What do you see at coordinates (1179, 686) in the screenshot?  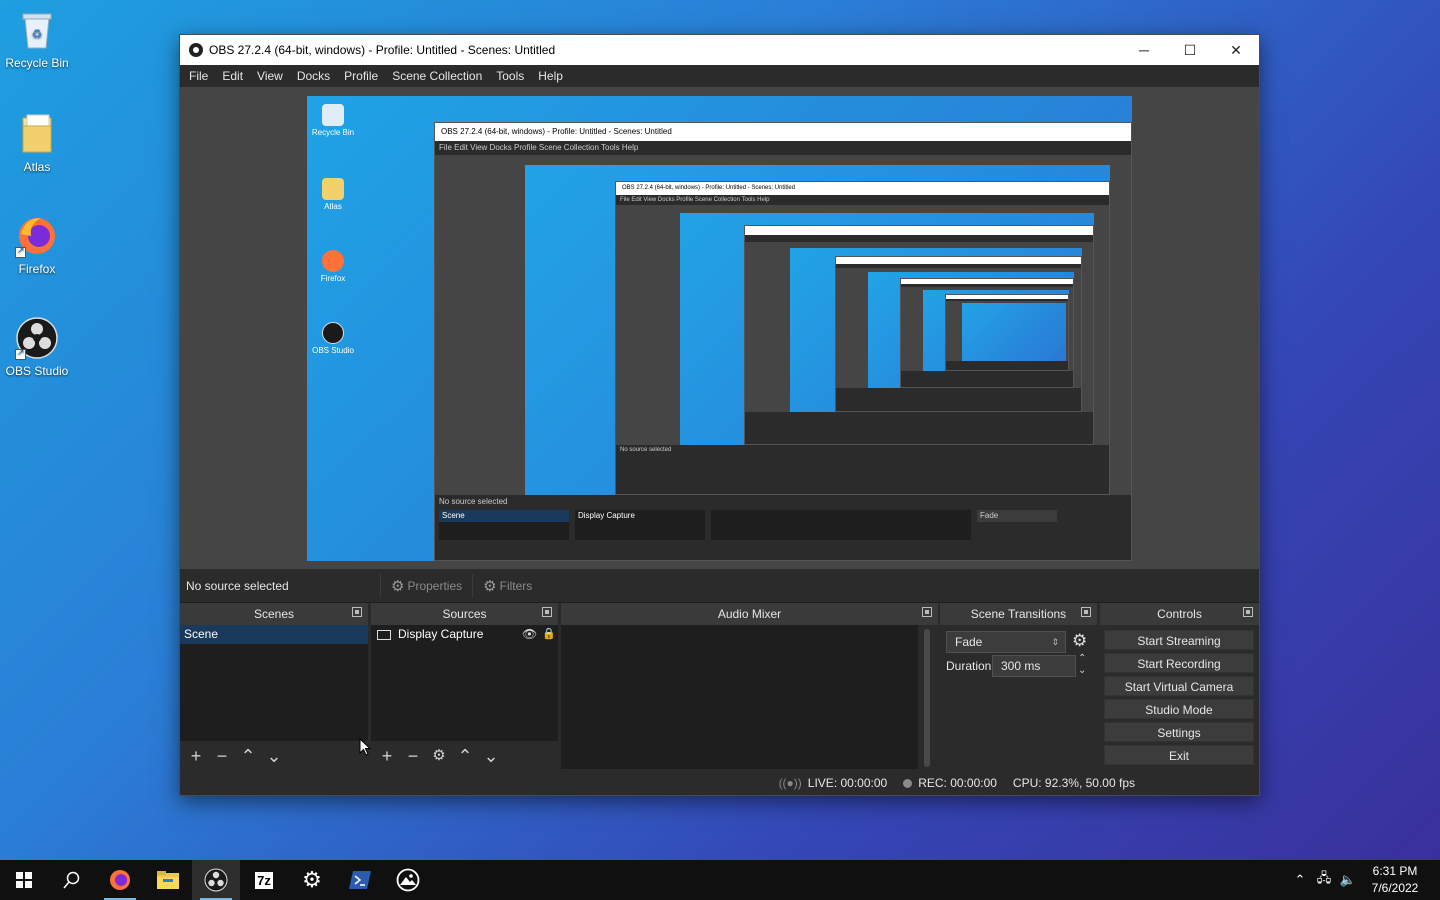 I see `start-virtual-camera-button: Start Virtual Camera` at bounding box center [1179, 686].